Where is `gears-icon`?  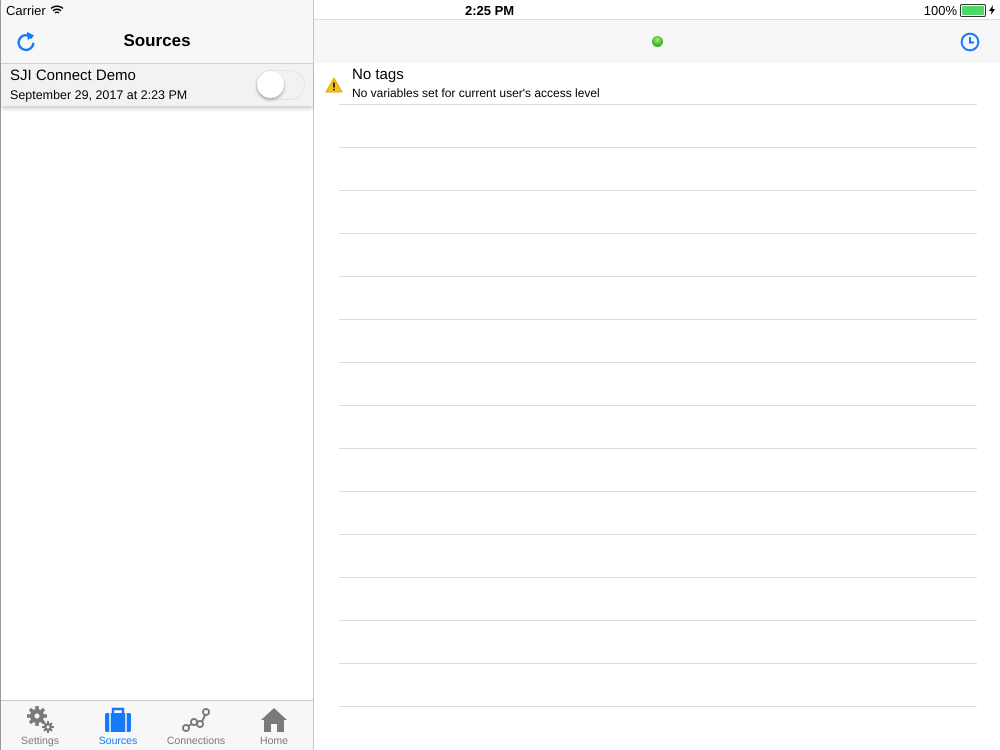 gears-icon is located at coordinates (40, 719).